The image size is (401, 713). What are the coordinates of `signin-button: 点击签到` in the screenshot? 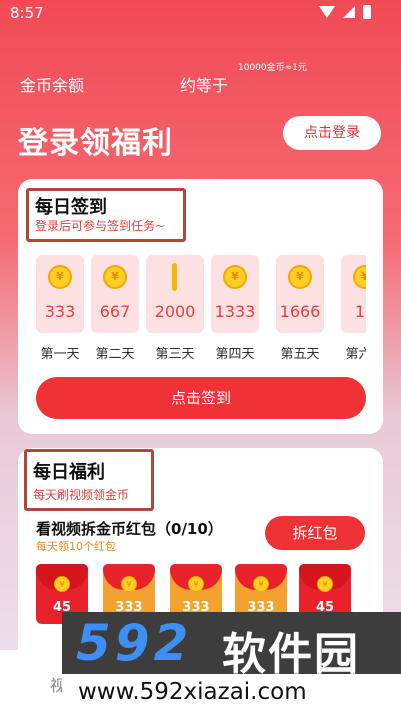 It's located at (201, 398).